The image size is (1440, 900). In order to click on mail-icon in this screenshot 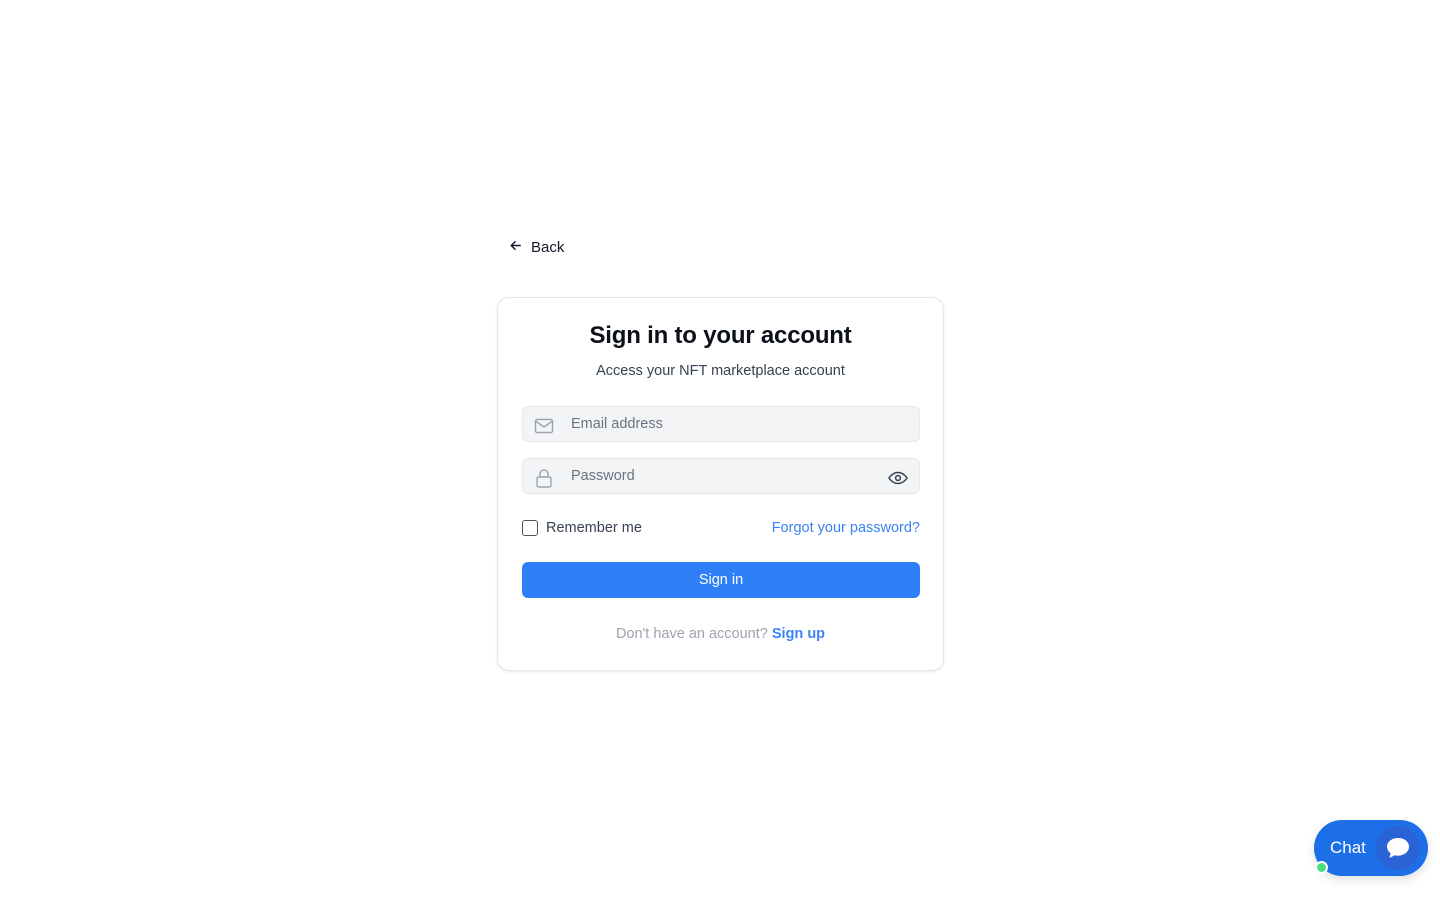, I will do `click(544, 426)`.